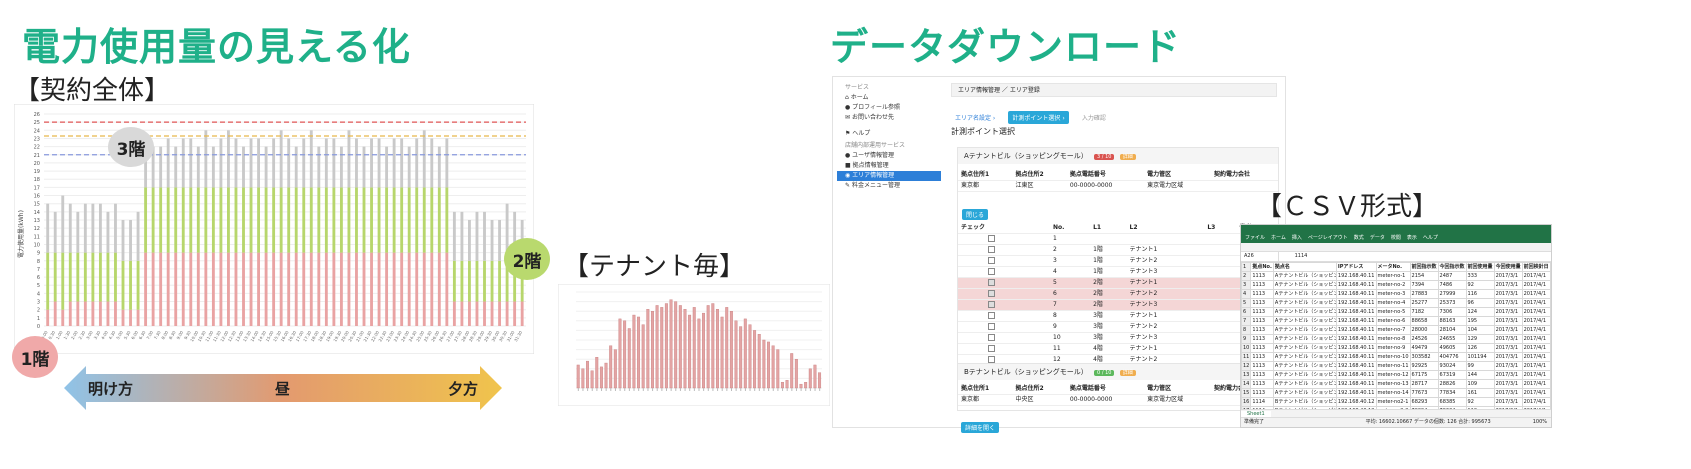 The width and height of the screenshot is (1691, 469). What do you see at coordinates (1424, 294) in the screenshot?
I see `excel-cell: 27883` at bounding box center [1424, 294].